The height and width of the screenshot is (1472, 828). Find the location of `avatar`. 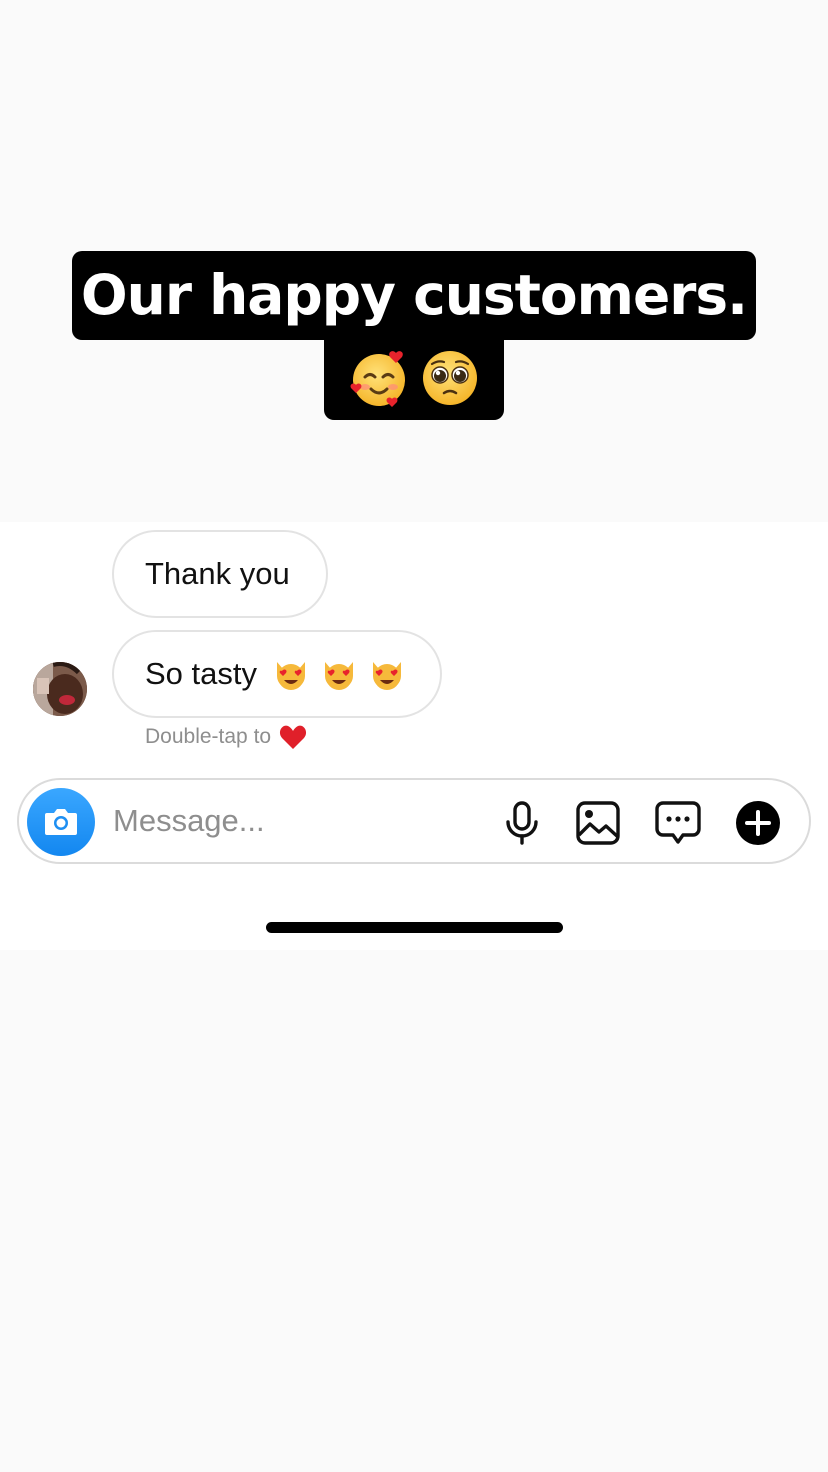

avatar is located at coordinates (60, 689).